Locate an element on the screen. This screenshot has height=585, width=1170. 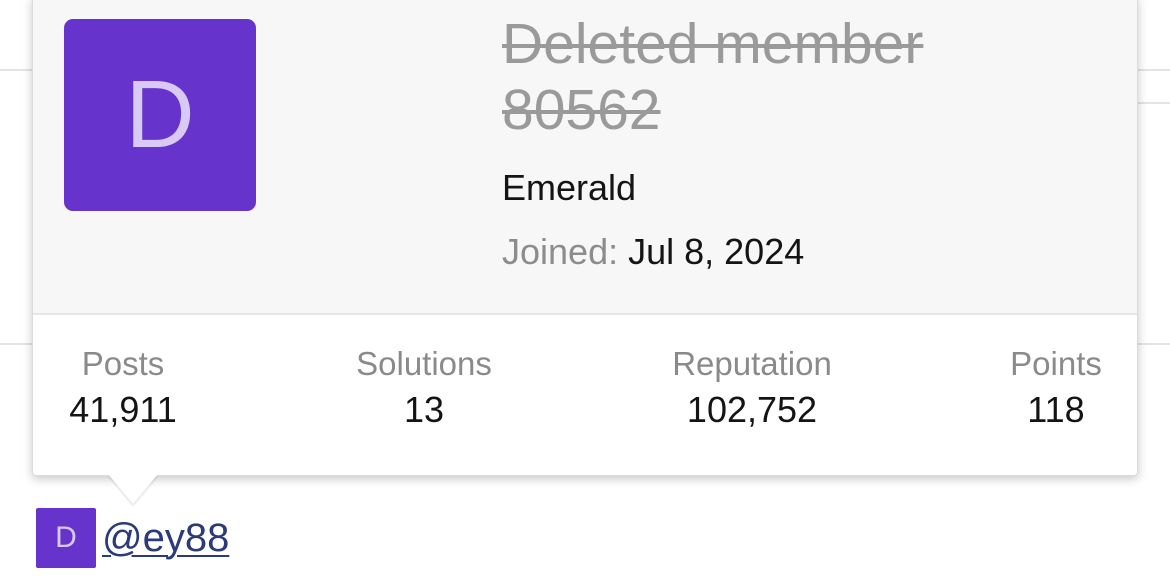
stat-label: Solutions is located at coordinates (424, 363).